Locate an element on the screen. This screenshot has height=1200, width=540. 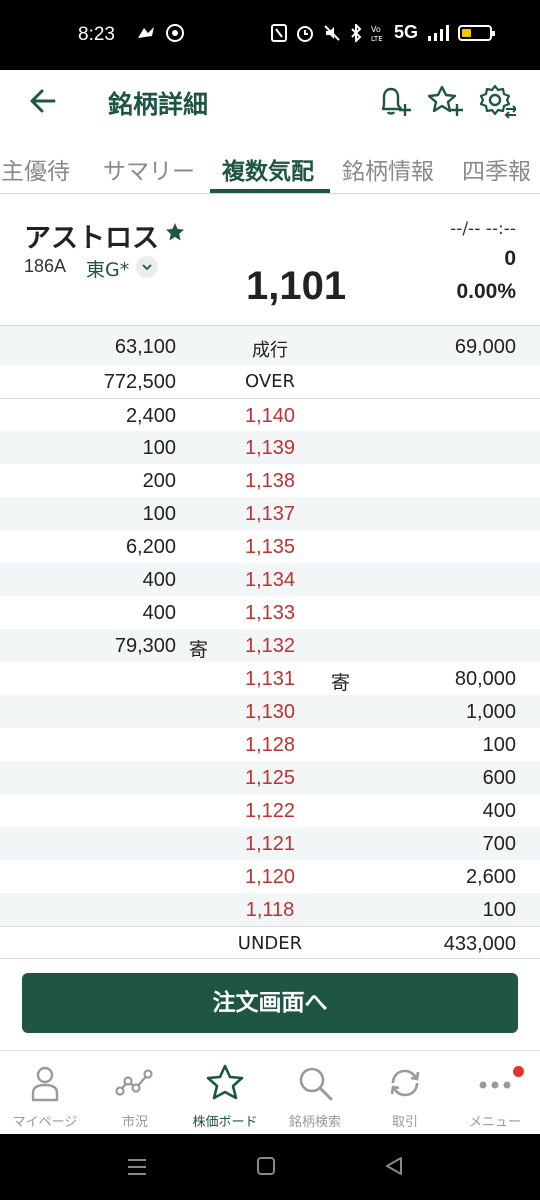
tab-shikiho: 四季報 is located at coordinates (496, 169).